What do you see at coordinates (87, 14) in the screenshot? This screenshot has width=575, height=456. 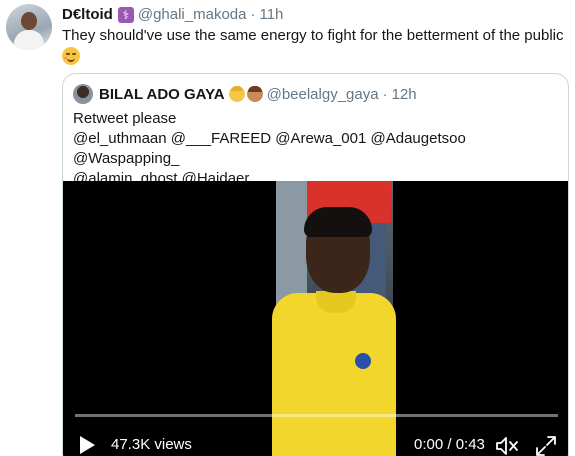 I see `author-name: D€ltoid` at bounding box center [87, 14].